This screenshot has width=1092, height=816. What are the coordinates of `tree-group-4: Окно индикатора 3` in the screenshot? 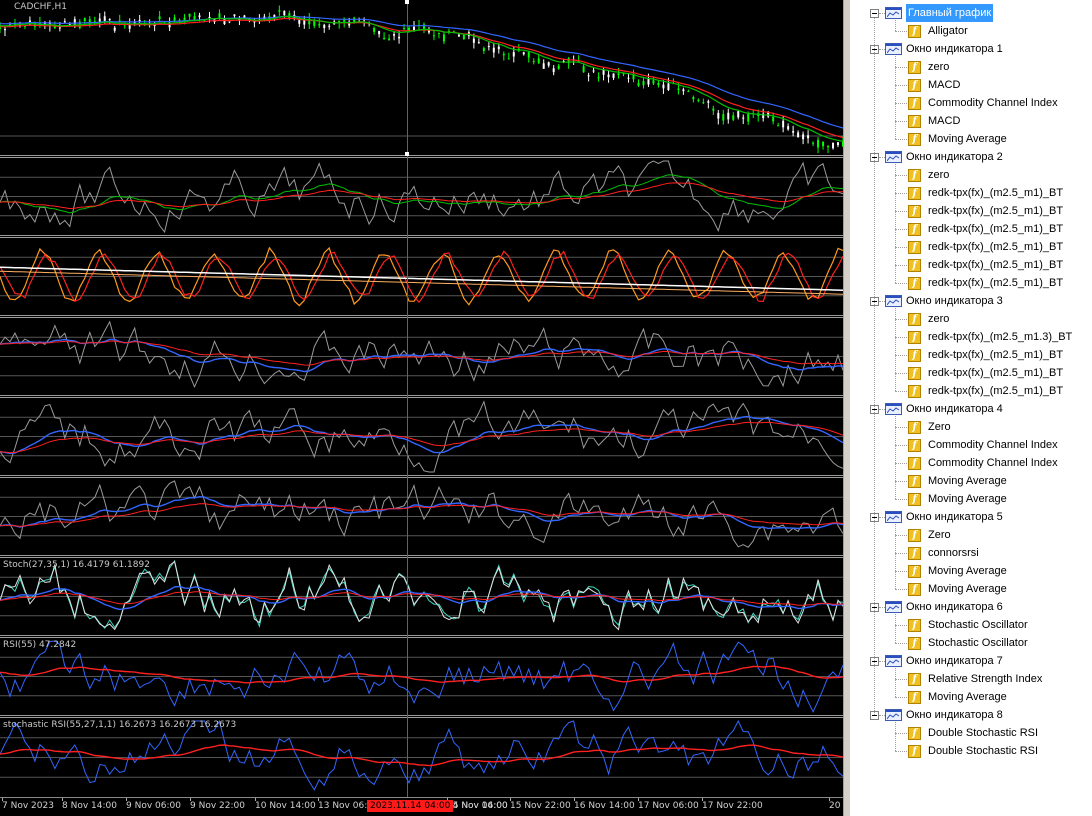 It's located at (971, 301).